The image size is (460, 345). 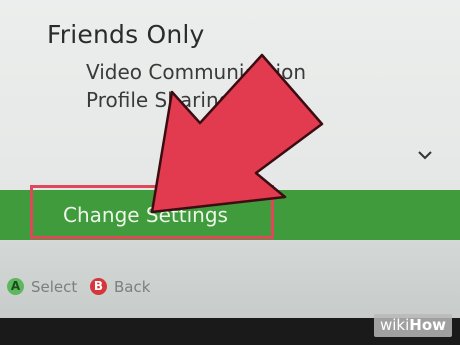 I want to click on wikihow-watermark: wikiHow, so click(x=412, y=325).